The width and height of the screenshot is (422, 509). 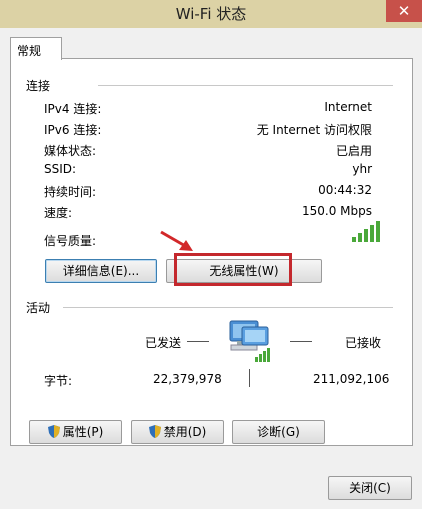 What do you see at coordinates (348, 107) in the screenshot?
I see `ipv4-value: Internet` at bounding box center [348, 107].